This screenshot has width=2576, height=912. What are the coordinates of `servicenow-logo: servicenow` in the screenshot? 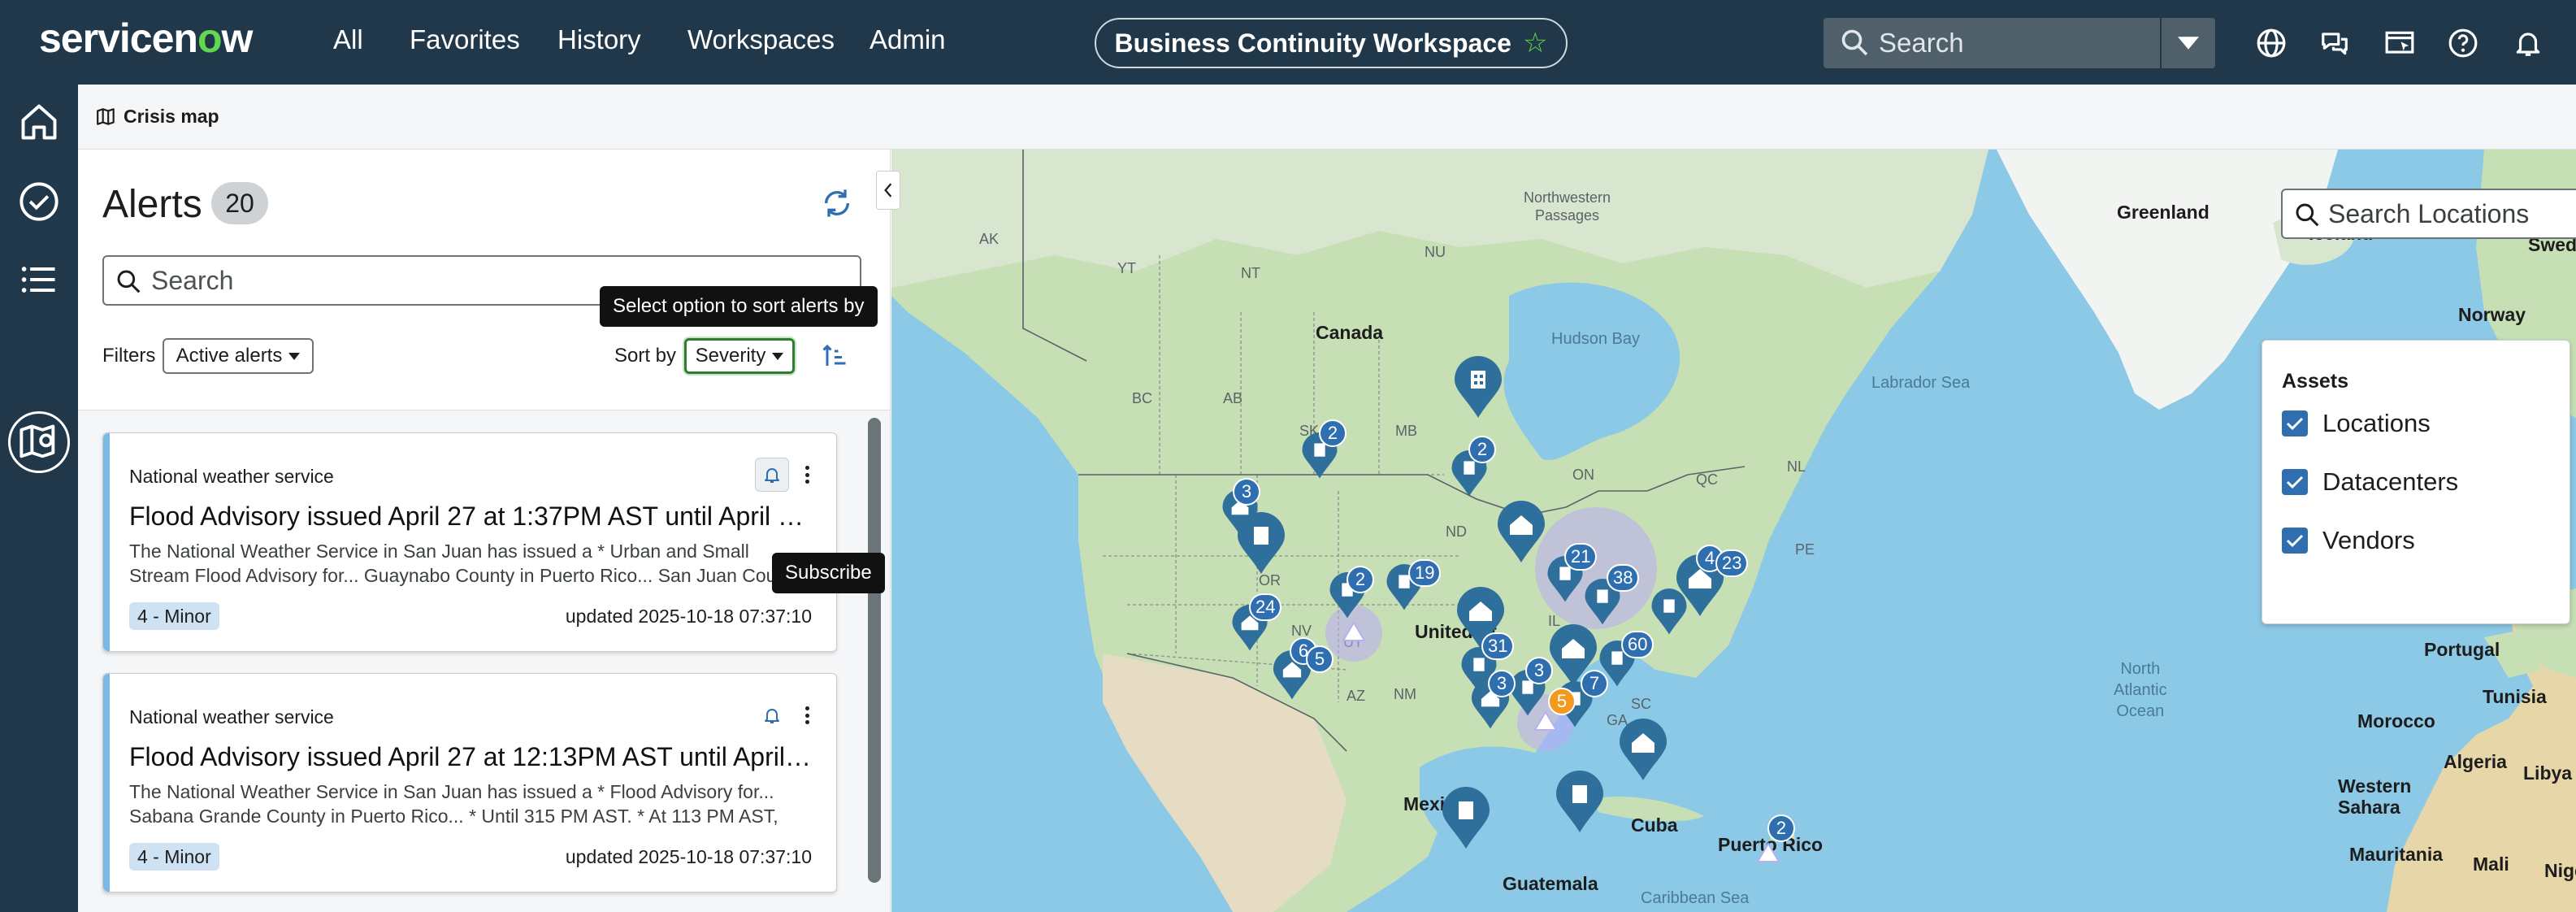 It's located at (146, 38).